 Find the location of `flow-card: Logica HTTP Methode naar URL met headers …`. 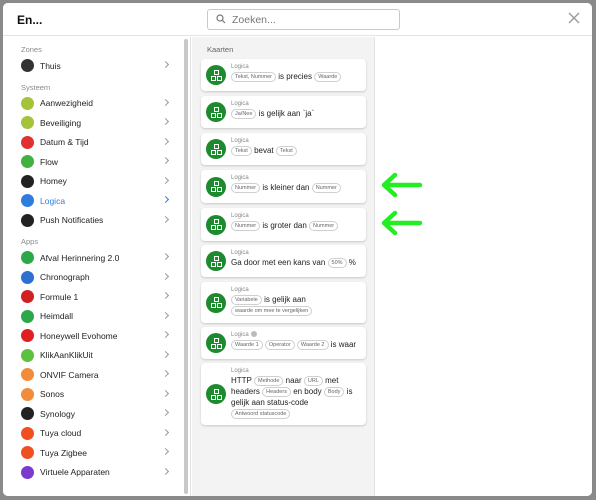

flow-card: Logica HTTP Methode naar URL met headers … is located at coordinates (283, 394).